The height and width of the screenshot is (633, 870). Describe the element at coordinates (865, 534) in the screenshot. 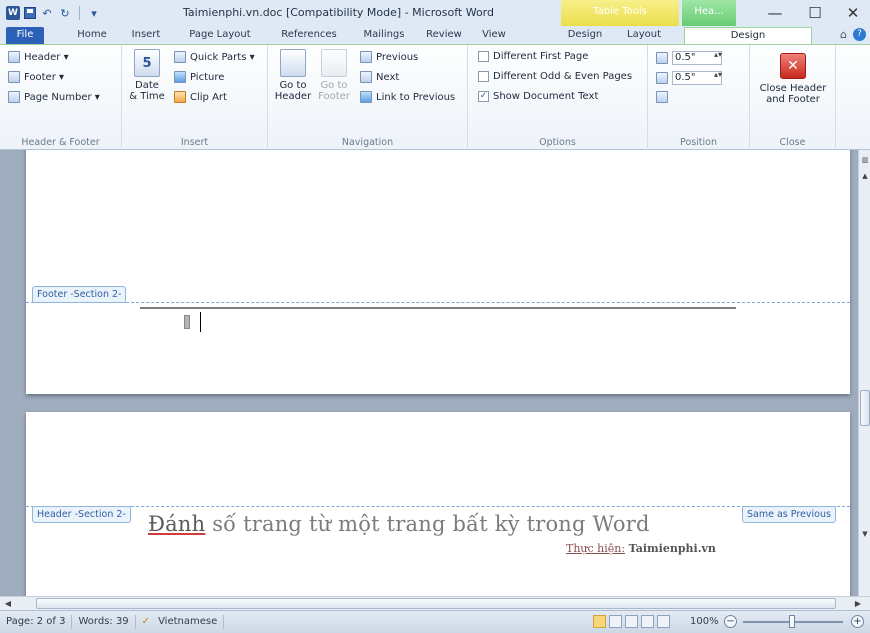

I see `scroll-down-arrow-icon: ▼` at that location.